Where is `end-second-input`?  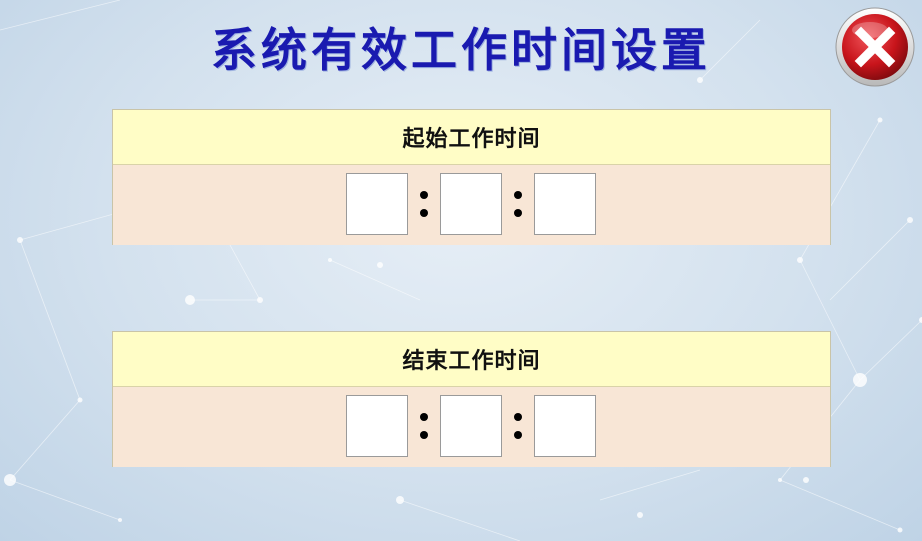
end-second-input is located at coordinates (565, 426).